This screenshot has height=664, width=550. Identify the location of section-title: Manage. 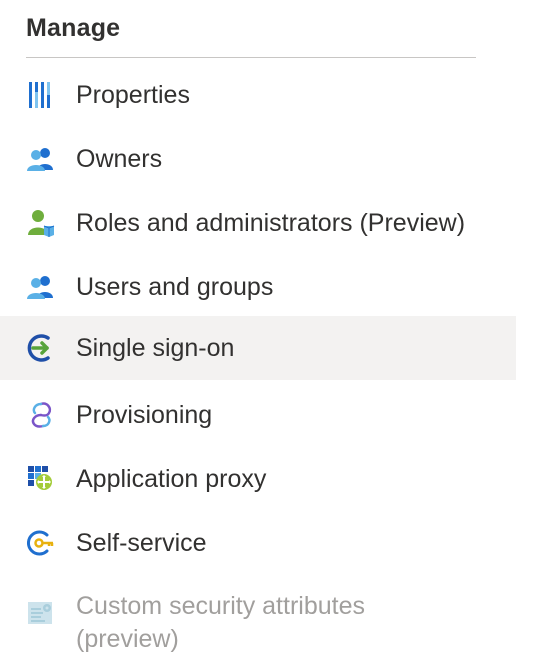
(73, 28).